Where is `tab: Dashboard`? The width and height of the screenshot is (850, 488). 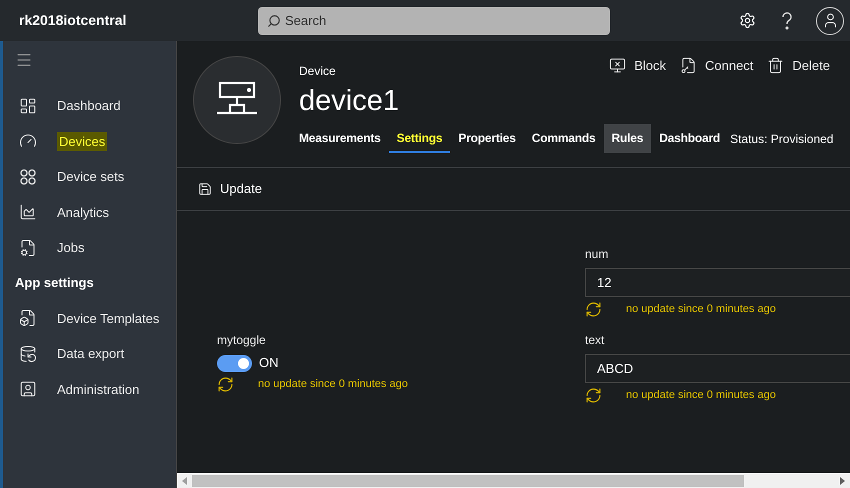 tab: Dashboard is located at coordinates (689, 138).